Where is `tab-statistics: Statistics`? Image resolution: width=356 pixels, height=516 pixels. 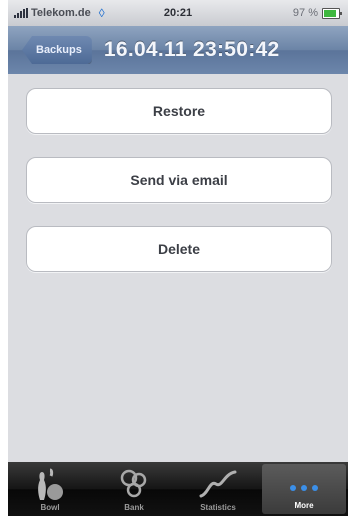
tab-statistics: Statistics is located at coordinates (218, 489).